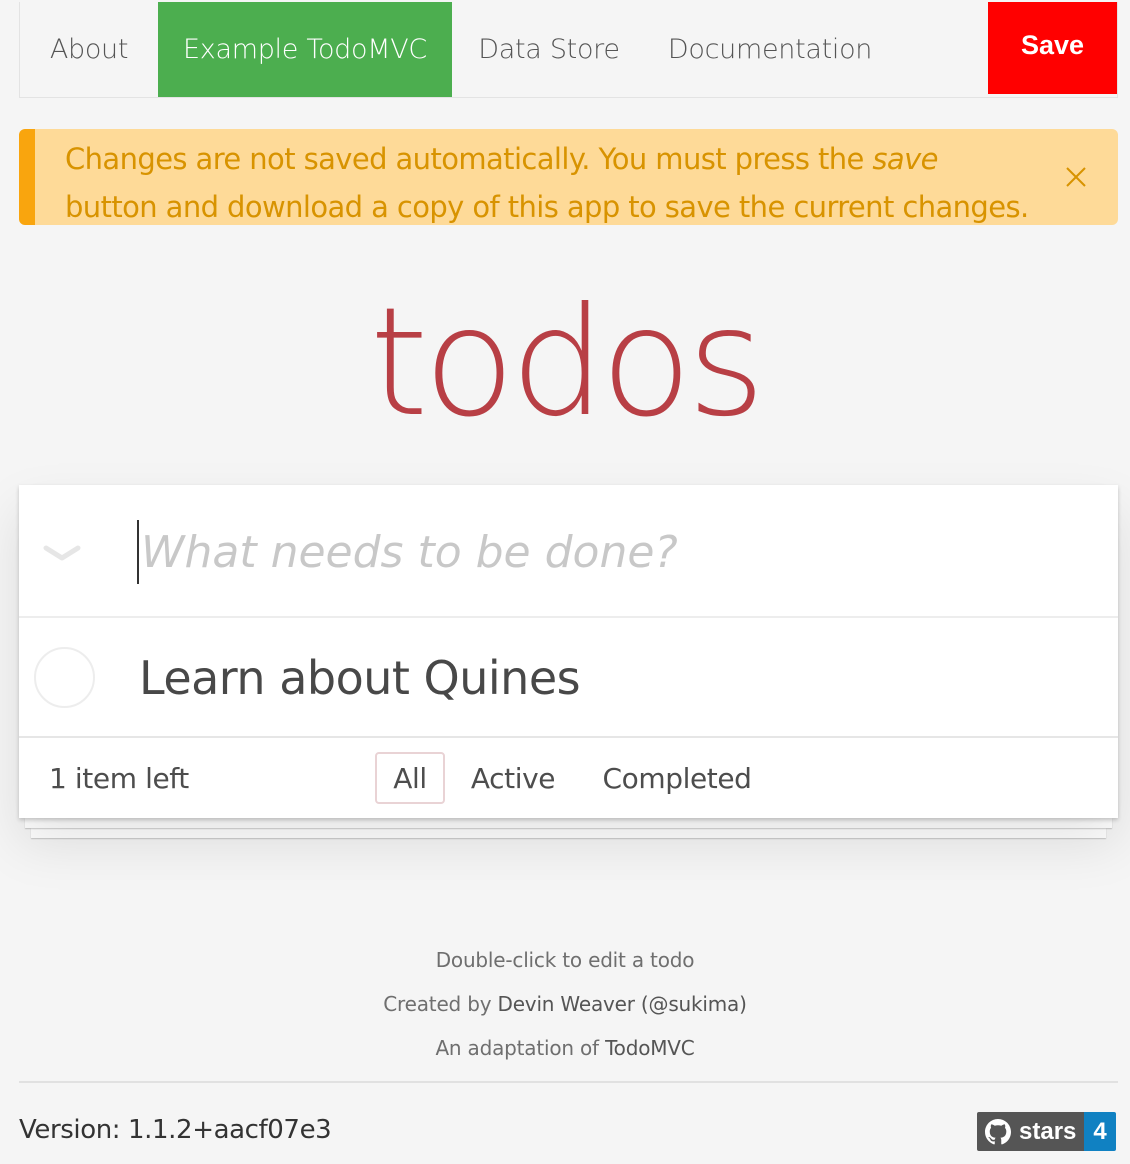 The image size is (1130, 1164). I want to click on info-created-prefix: Created by, so click(440, 1004).